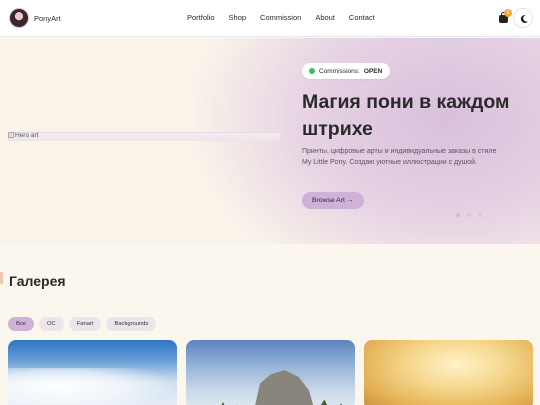  I want to click on status-value: OPEN, so click(373, 71).